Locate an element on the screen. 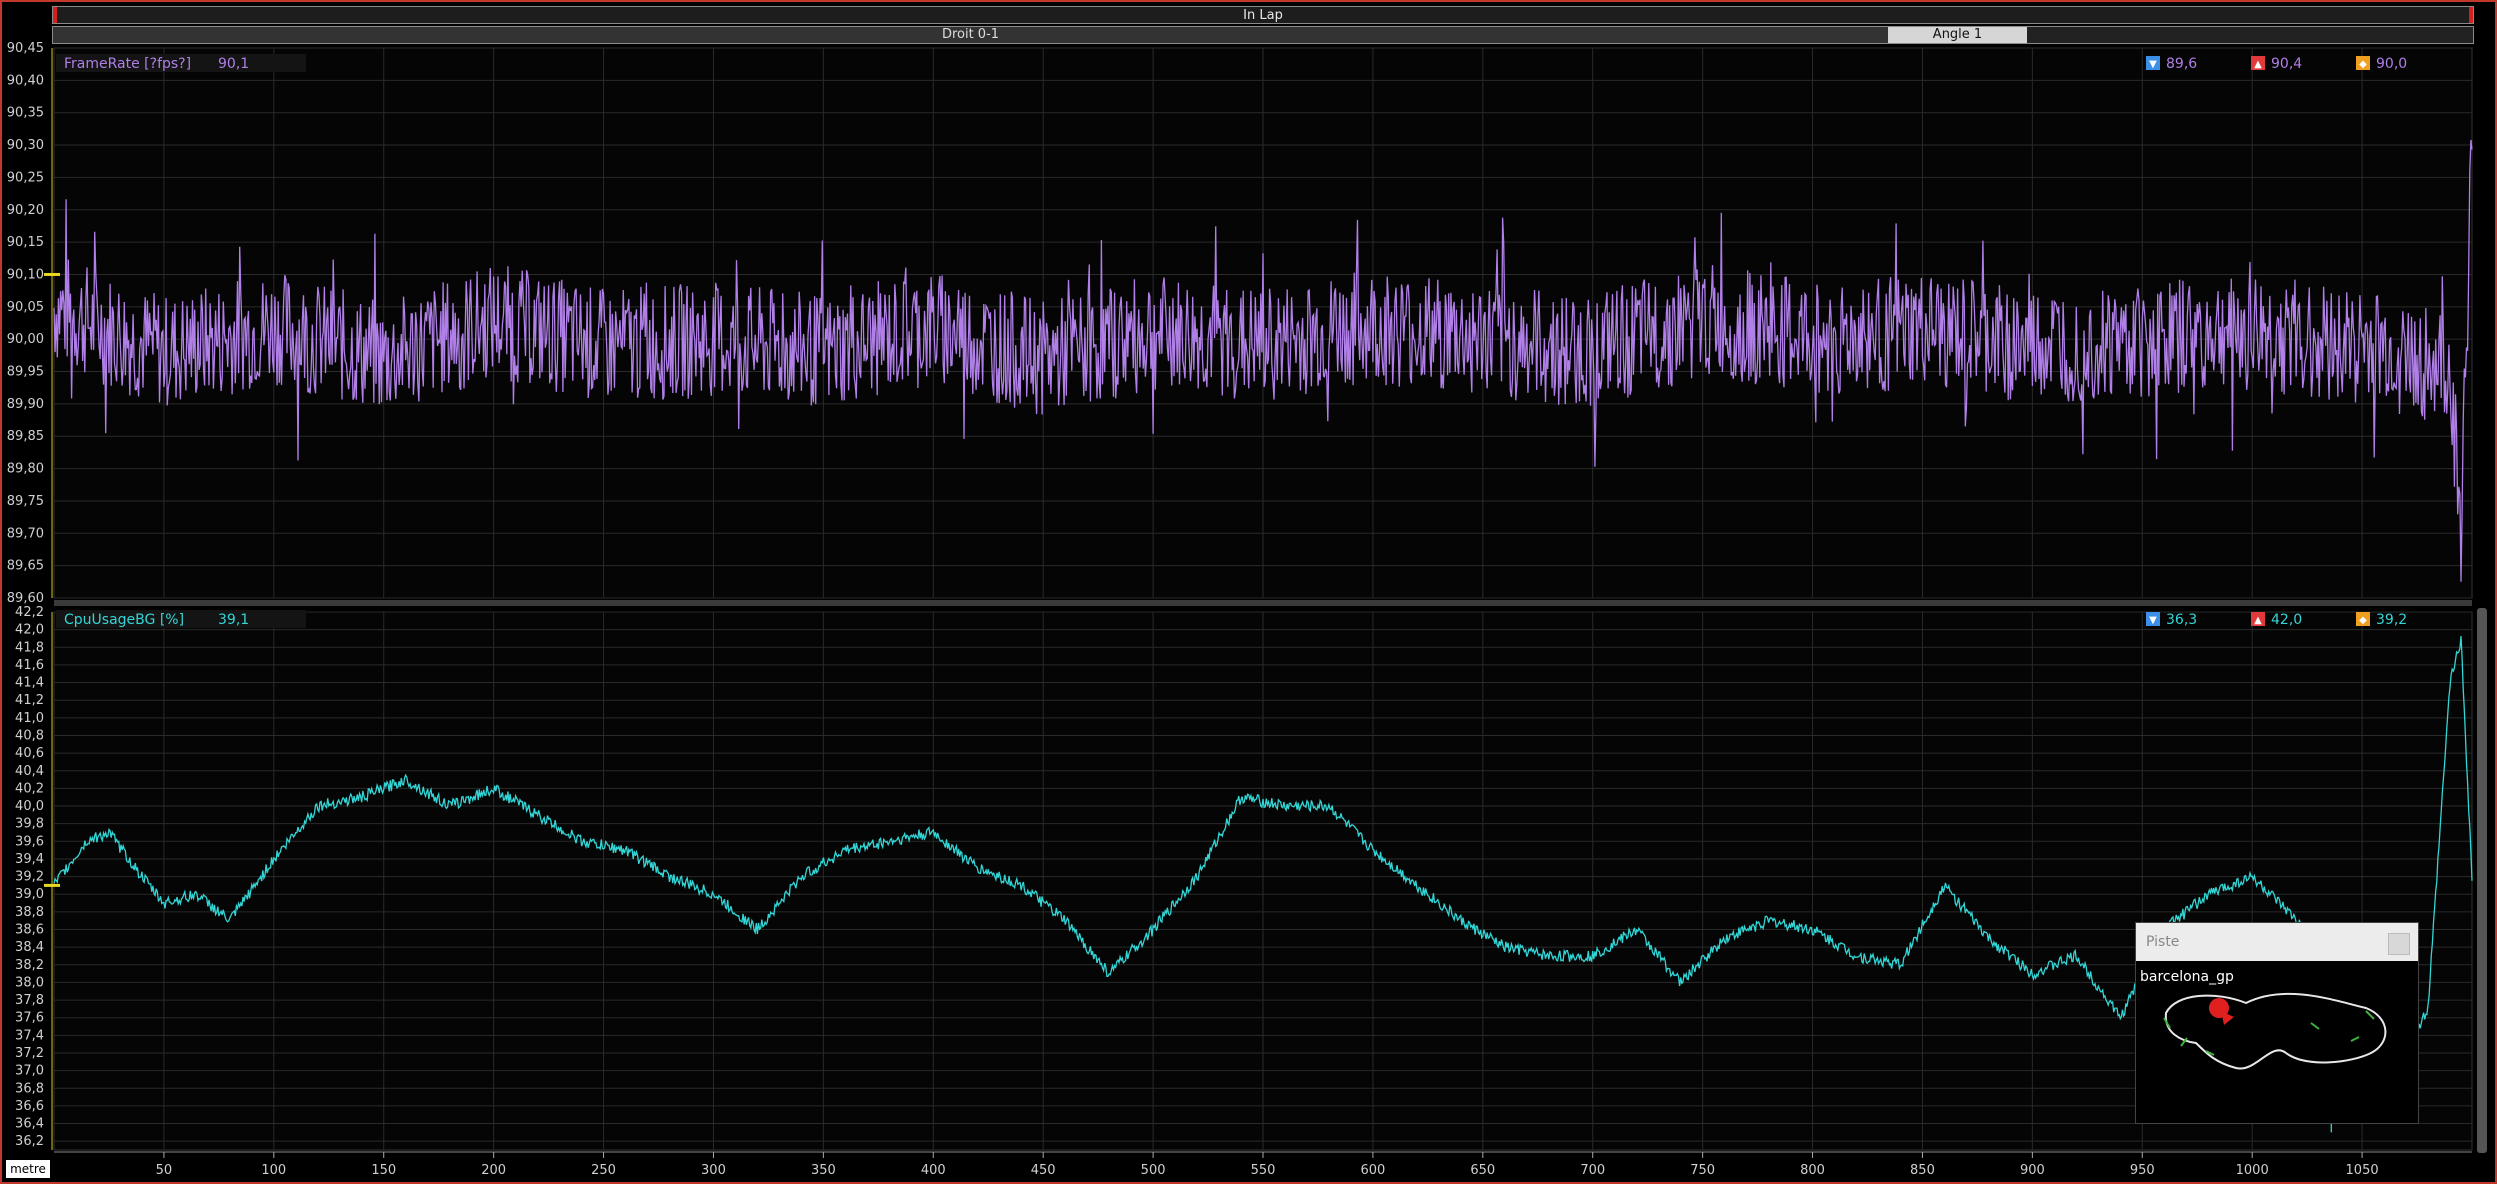 This screenshot has width=2497, height=1184. cpu-y-tick-label: 40,4 is located at coordinates (29, 771).